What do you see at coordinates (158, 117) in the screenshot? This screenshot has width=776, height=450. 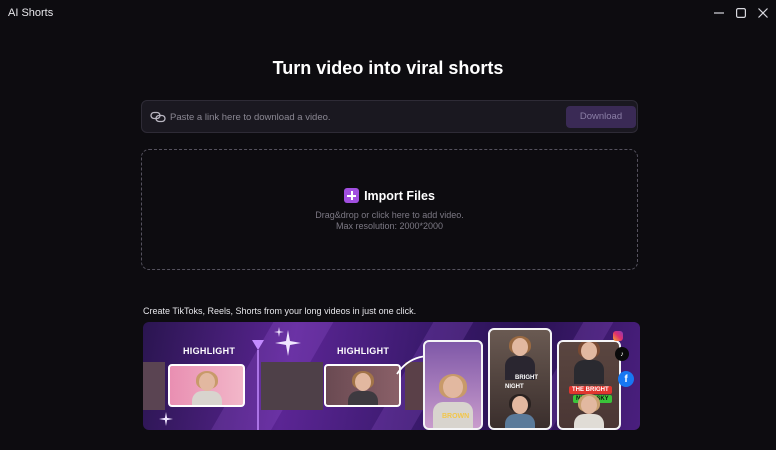 I see `link-icon` at bounding box center [158, 117].